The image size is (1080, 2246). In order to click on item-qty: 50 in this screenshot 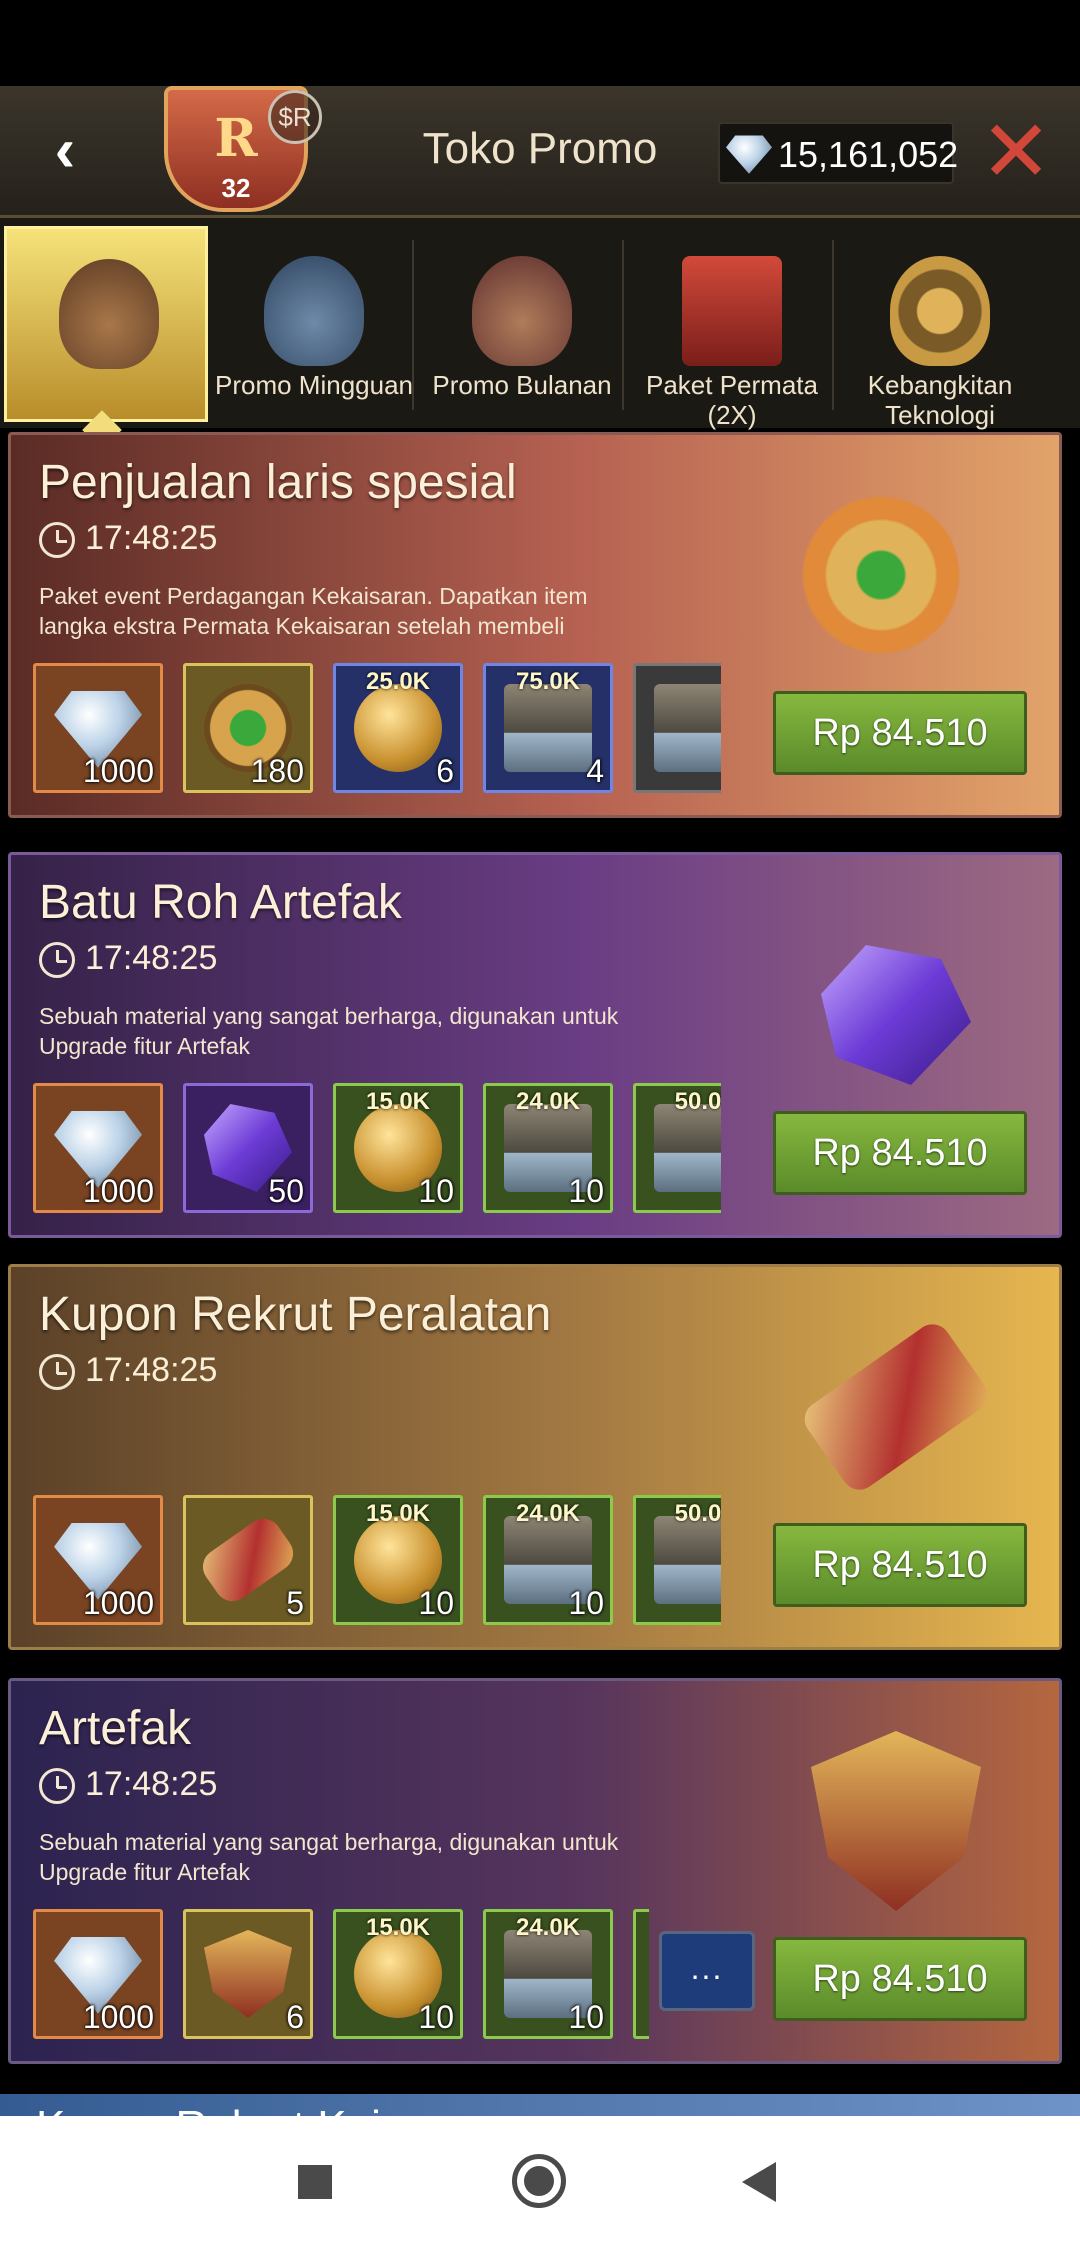, I will do `click(286, 1191)`.